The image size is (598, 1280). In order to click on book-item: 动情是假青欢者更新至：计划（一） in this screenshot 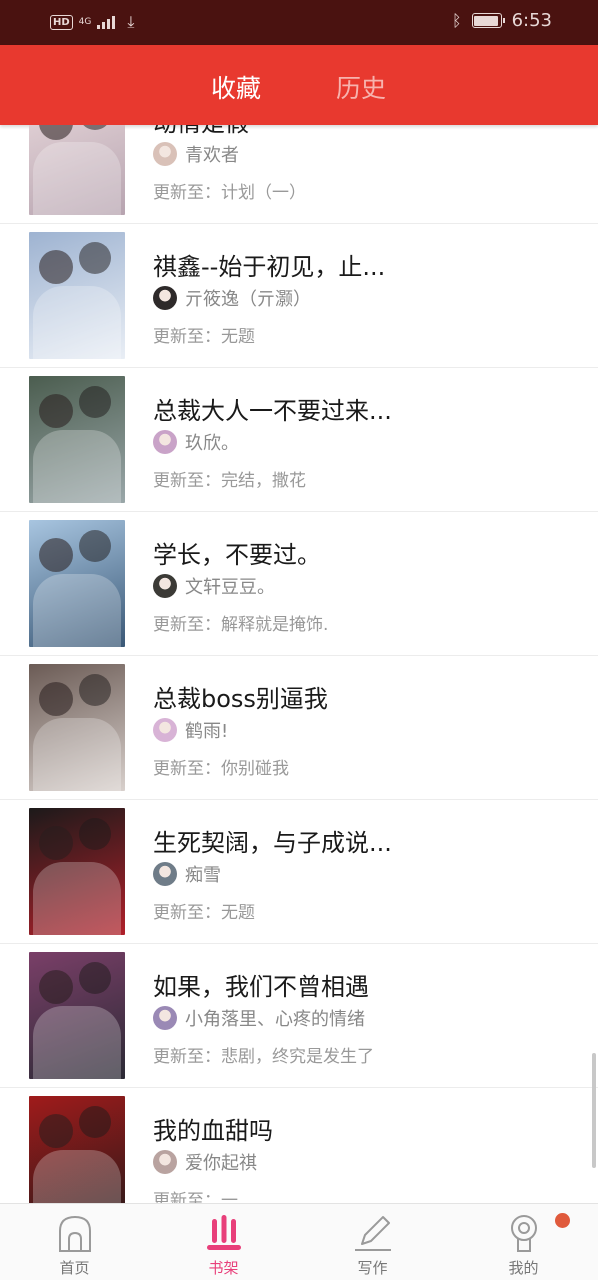, I will do `click(299, 174)`.